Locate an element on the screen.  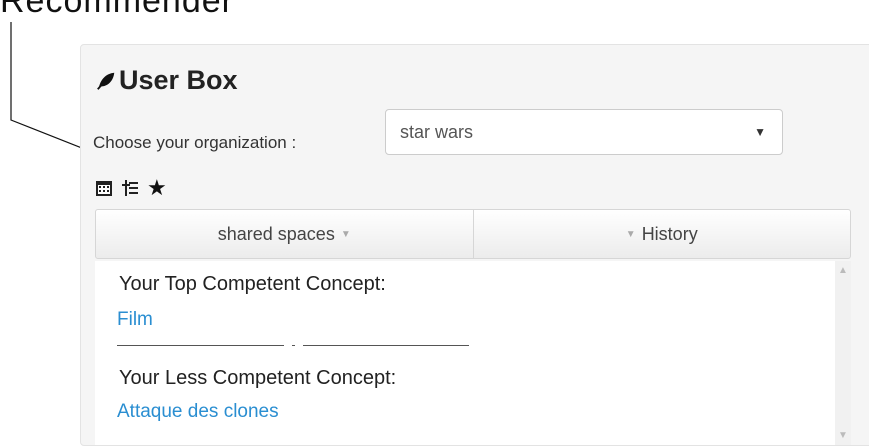
top-concept-link: Film is located at coordinates (135, 320).